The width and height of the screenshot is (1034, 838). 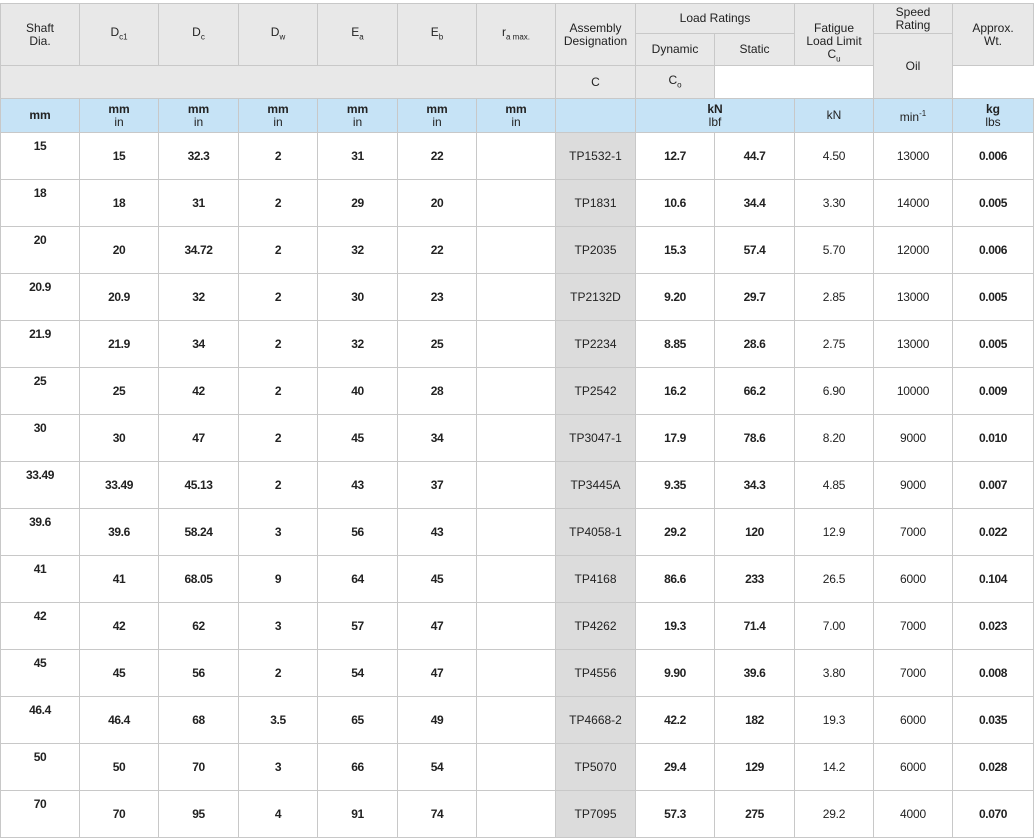 What do you see at coordinates (754, 344) in the screenshot?
I see `cell-static-co: 28.6` at bounding box center [754, 344].